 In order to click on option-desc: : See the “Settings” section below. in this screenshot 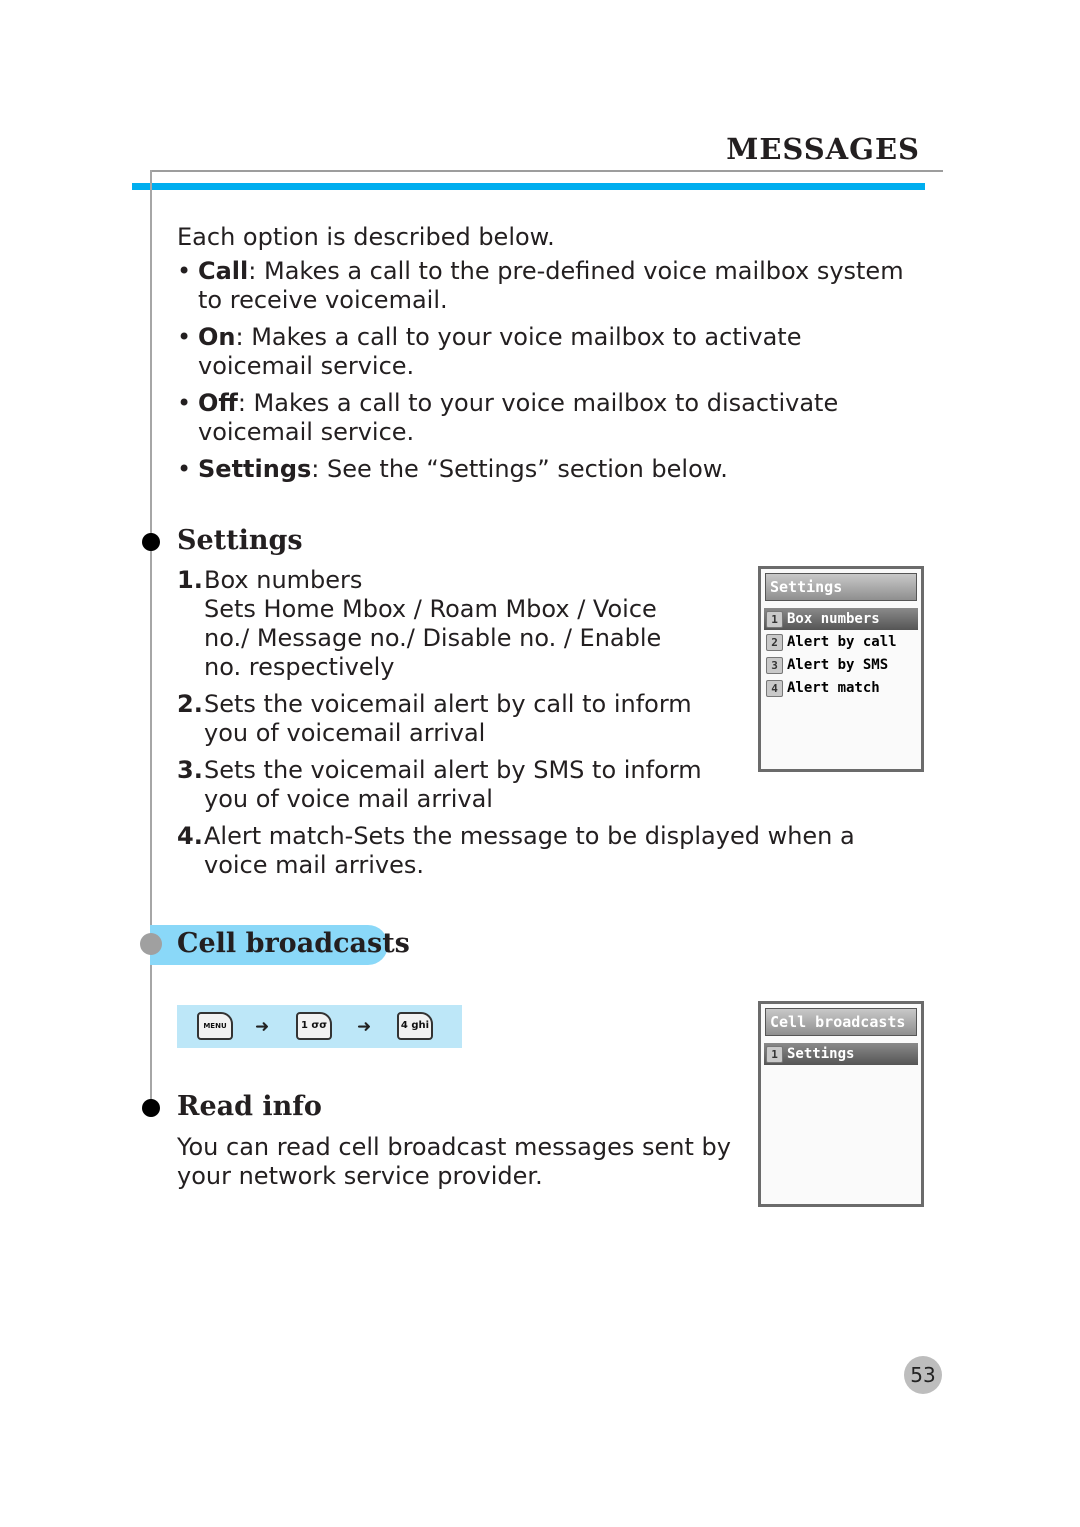, I will do `click(519, 469)`.